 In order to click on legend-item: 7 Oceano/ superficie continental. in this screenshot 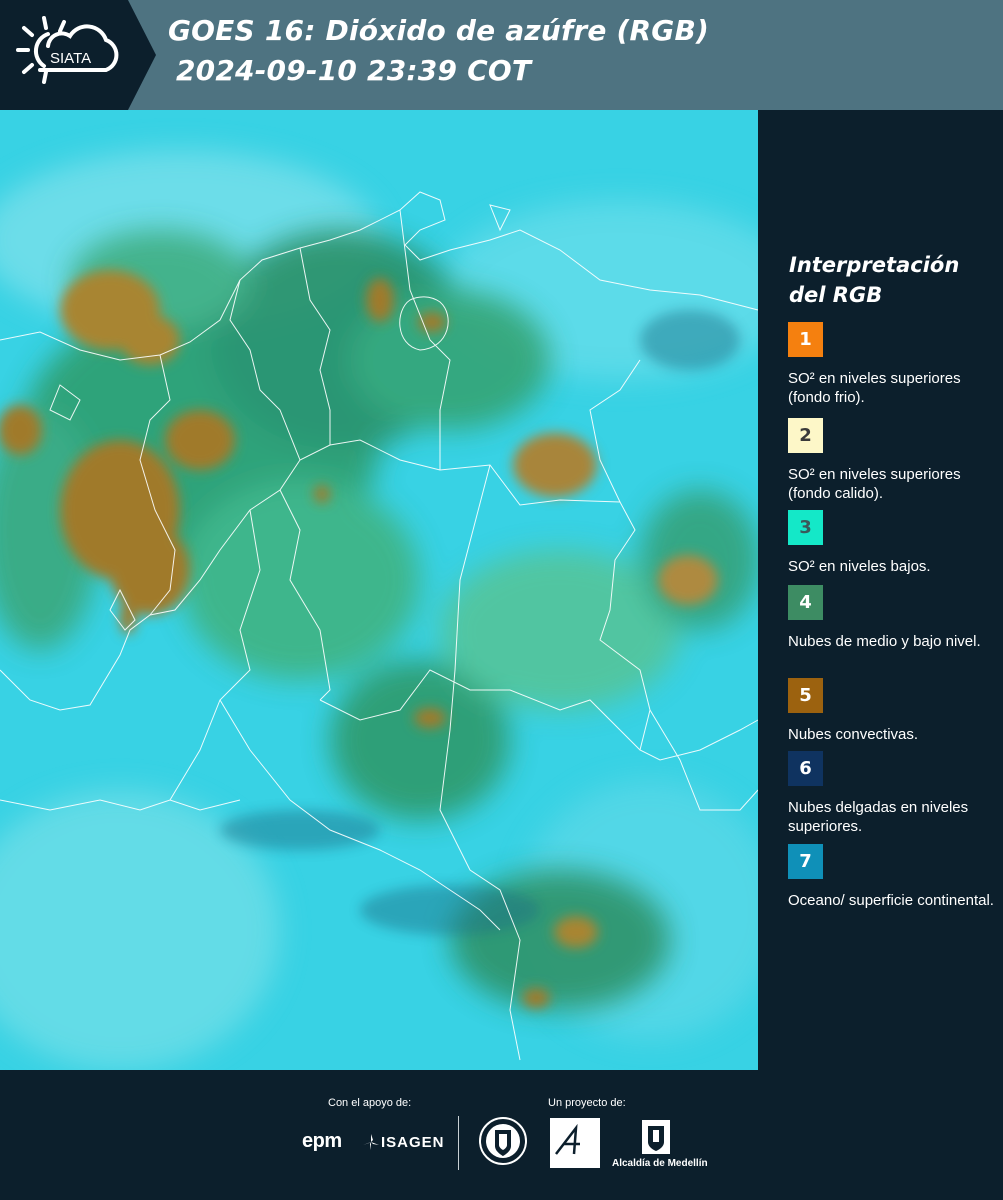, I will do `click(893, 877)`.